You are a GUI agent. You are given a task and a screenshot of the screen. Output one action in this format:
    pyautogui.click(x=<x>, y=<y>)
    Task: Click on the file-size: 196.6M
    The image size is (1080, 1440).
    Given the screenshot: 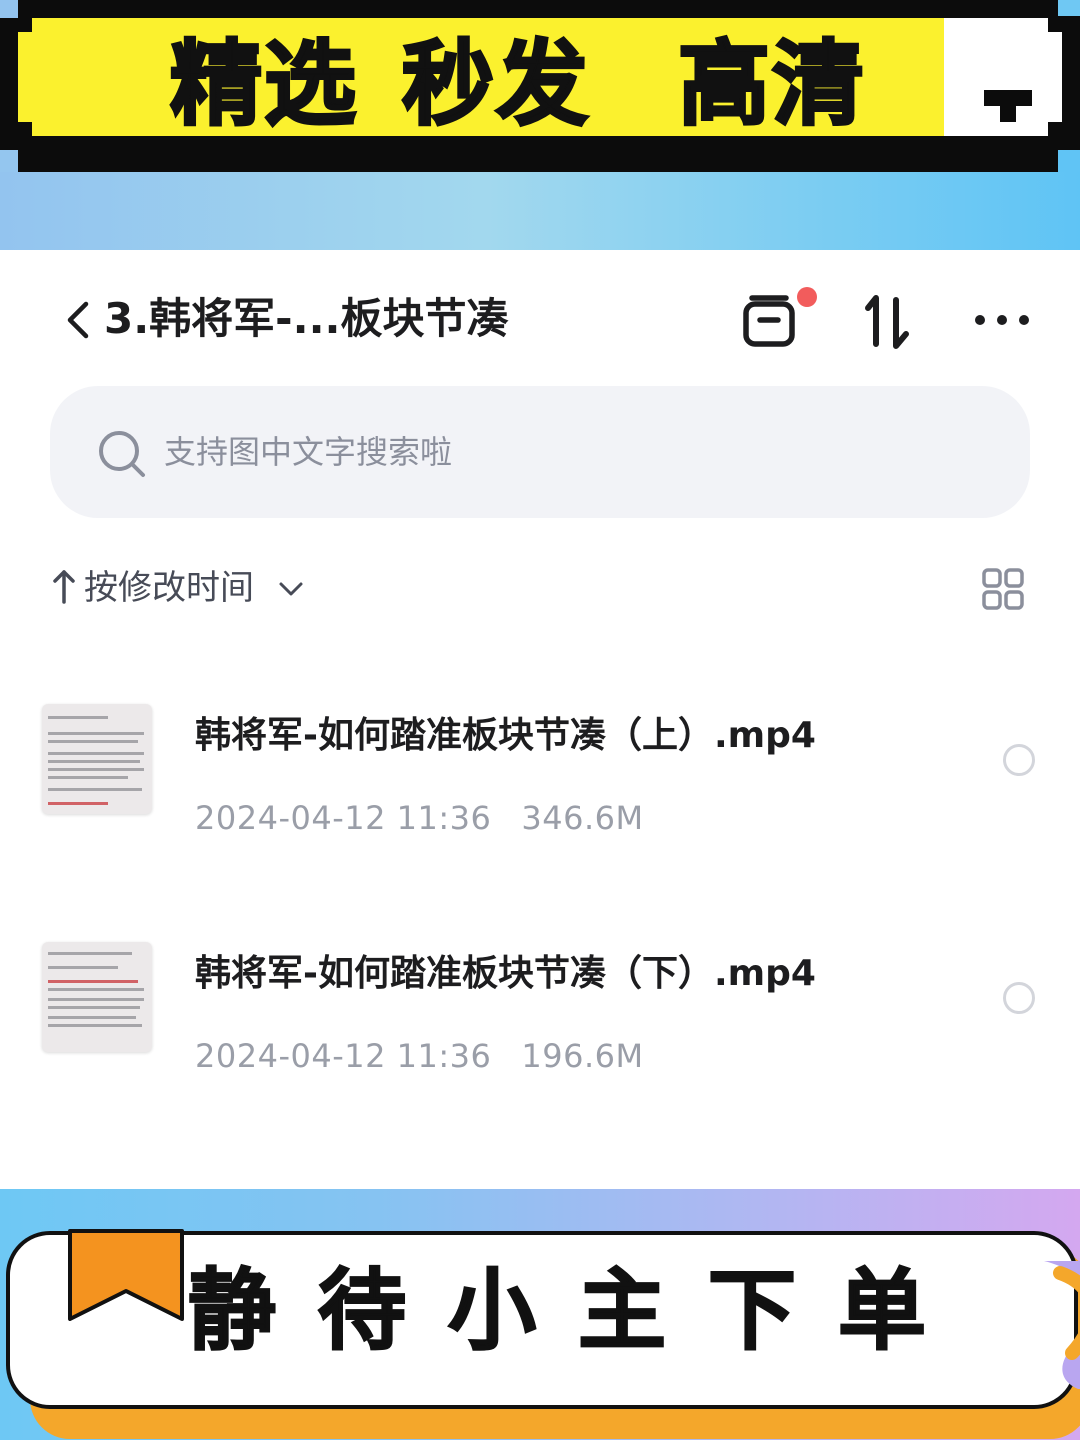 What is the action you would take?
    pyautogui.click(x=582, y=1056)
    